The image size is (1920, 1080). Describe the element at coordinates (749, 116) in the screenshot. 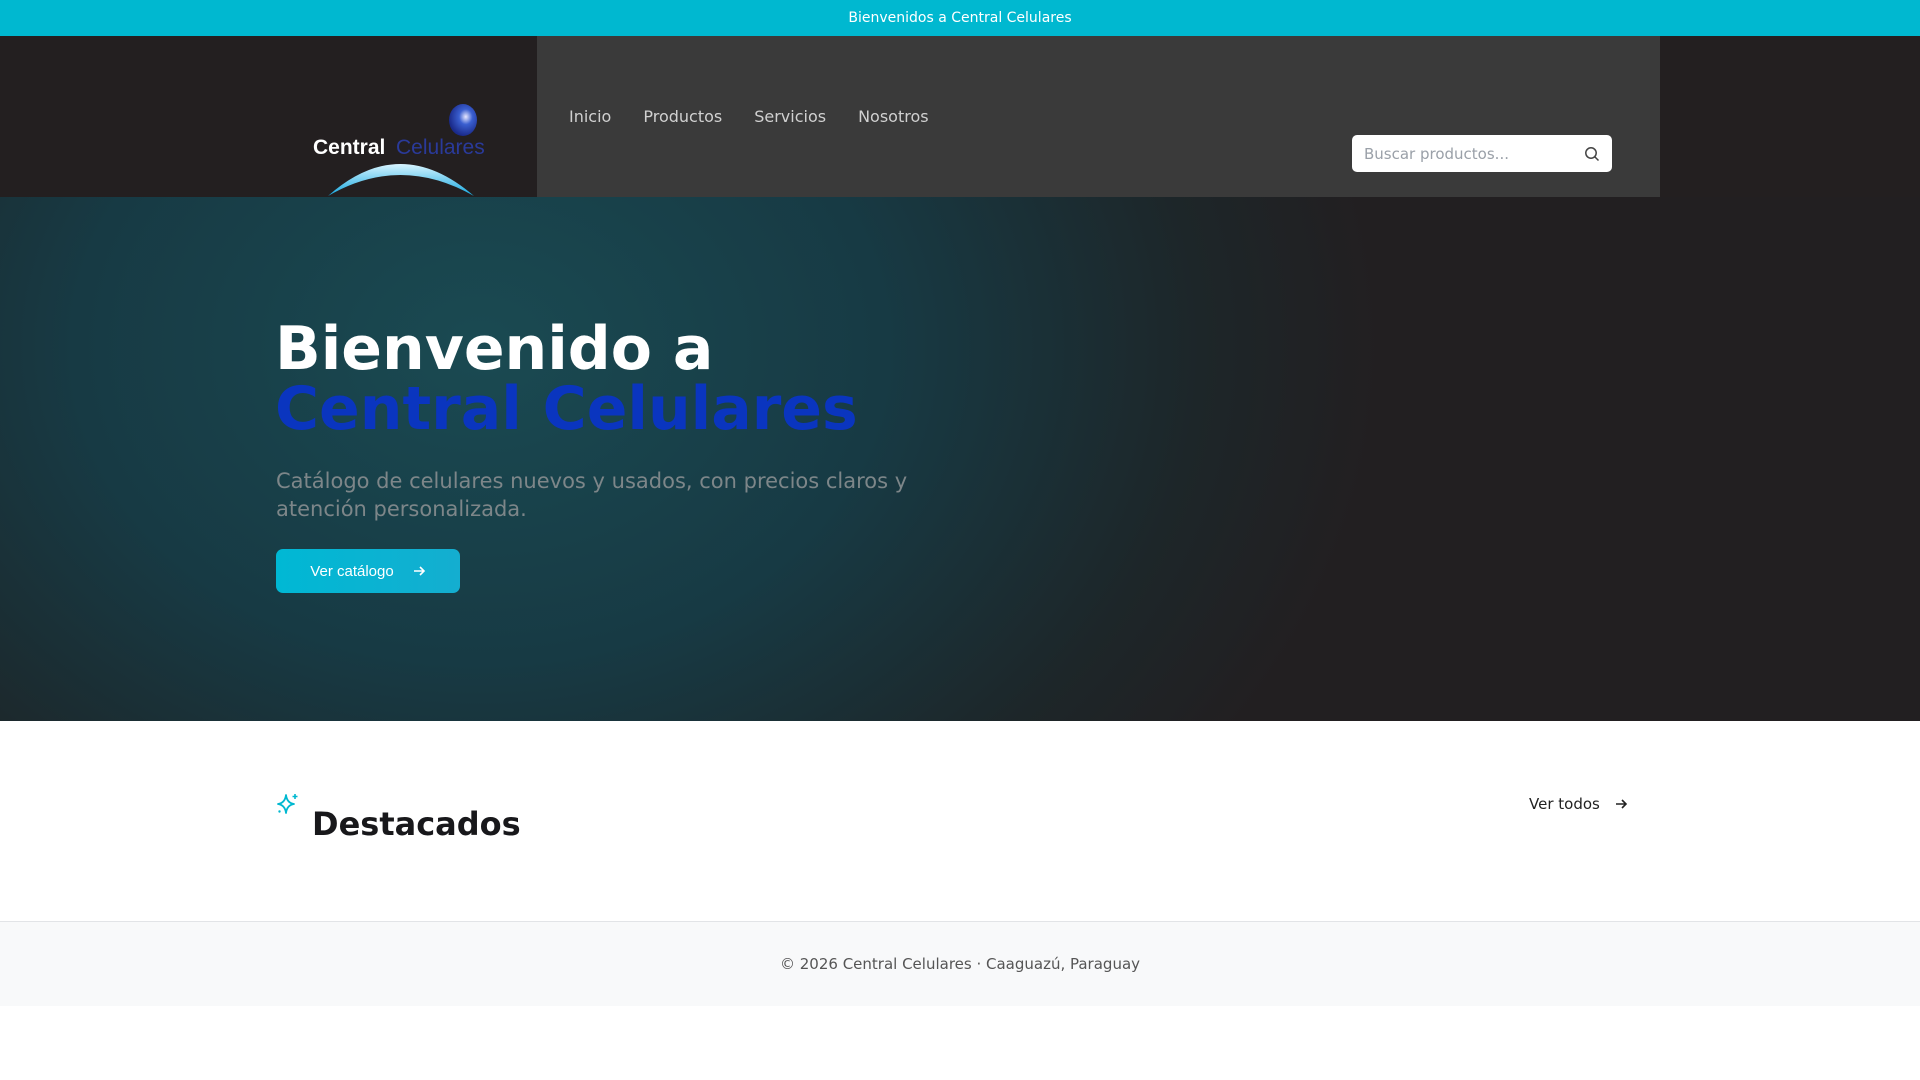

I see `main-nav: Inicio Productos Servicios Nosotros` at that location.